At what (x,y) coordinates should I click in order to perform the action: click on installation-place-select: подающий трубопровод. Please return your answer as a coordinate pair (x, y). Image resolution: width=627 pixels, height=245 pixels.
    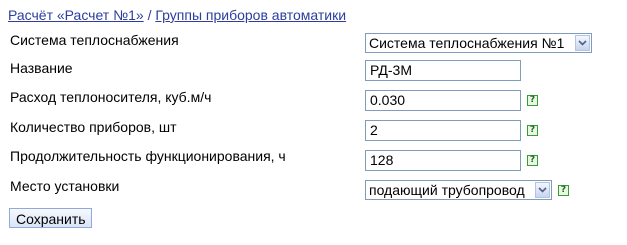
    Looking at the image, I should click on (458, 190).